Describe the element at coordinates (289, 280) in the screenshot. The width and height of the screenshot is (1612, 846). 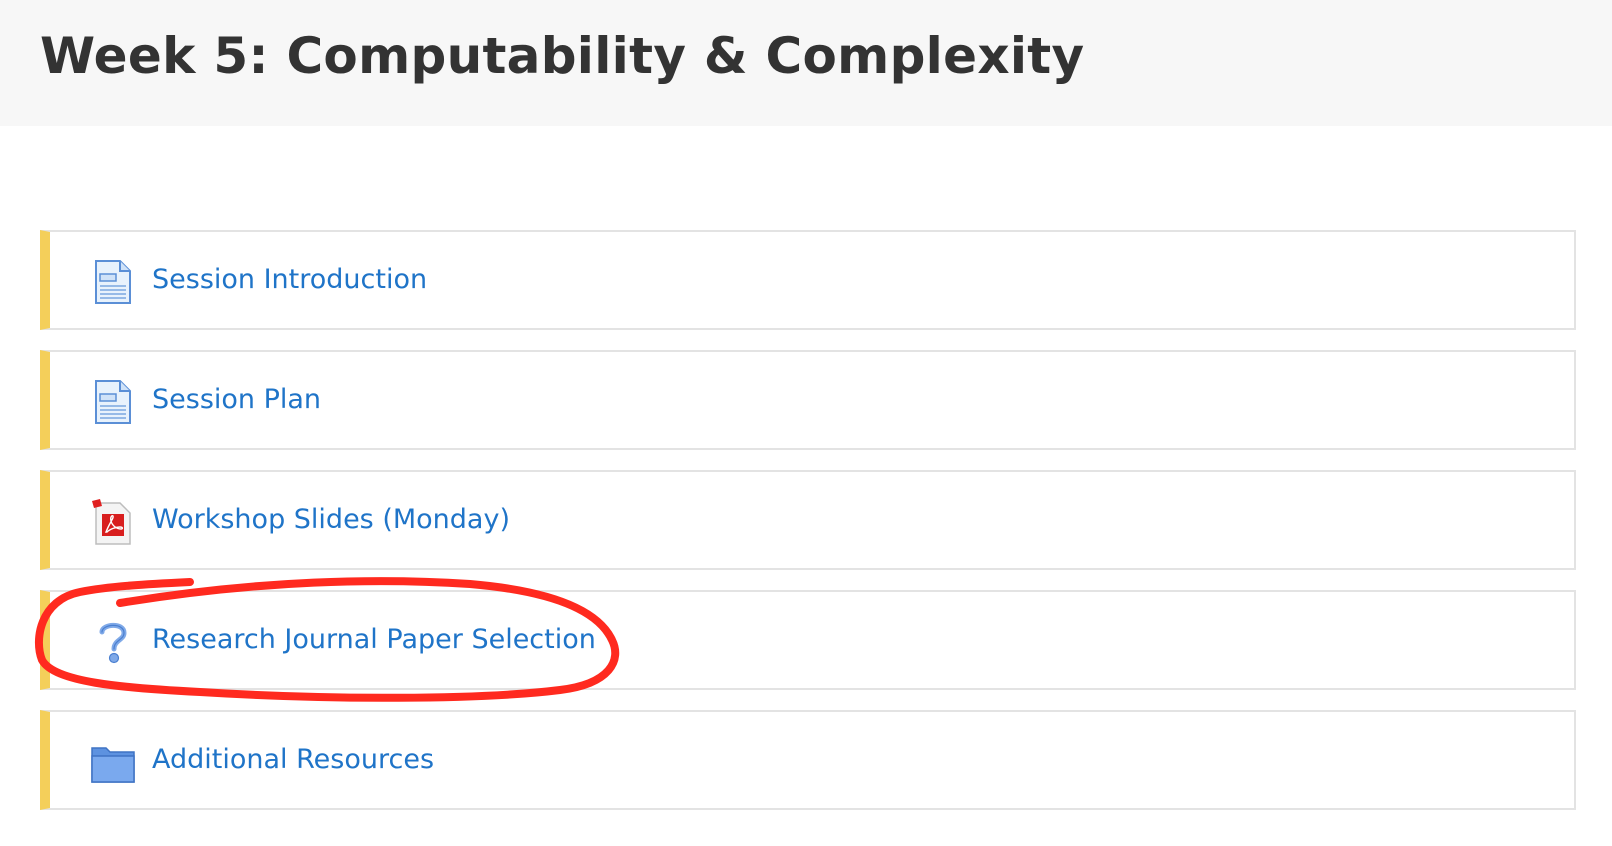
I see `activity-label: Session Introduction` at that location.